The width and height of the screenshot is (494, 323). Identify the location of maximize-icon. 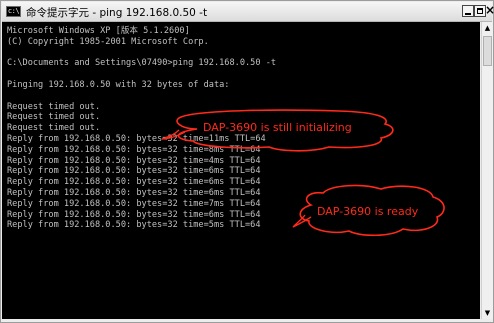
(480, 11).